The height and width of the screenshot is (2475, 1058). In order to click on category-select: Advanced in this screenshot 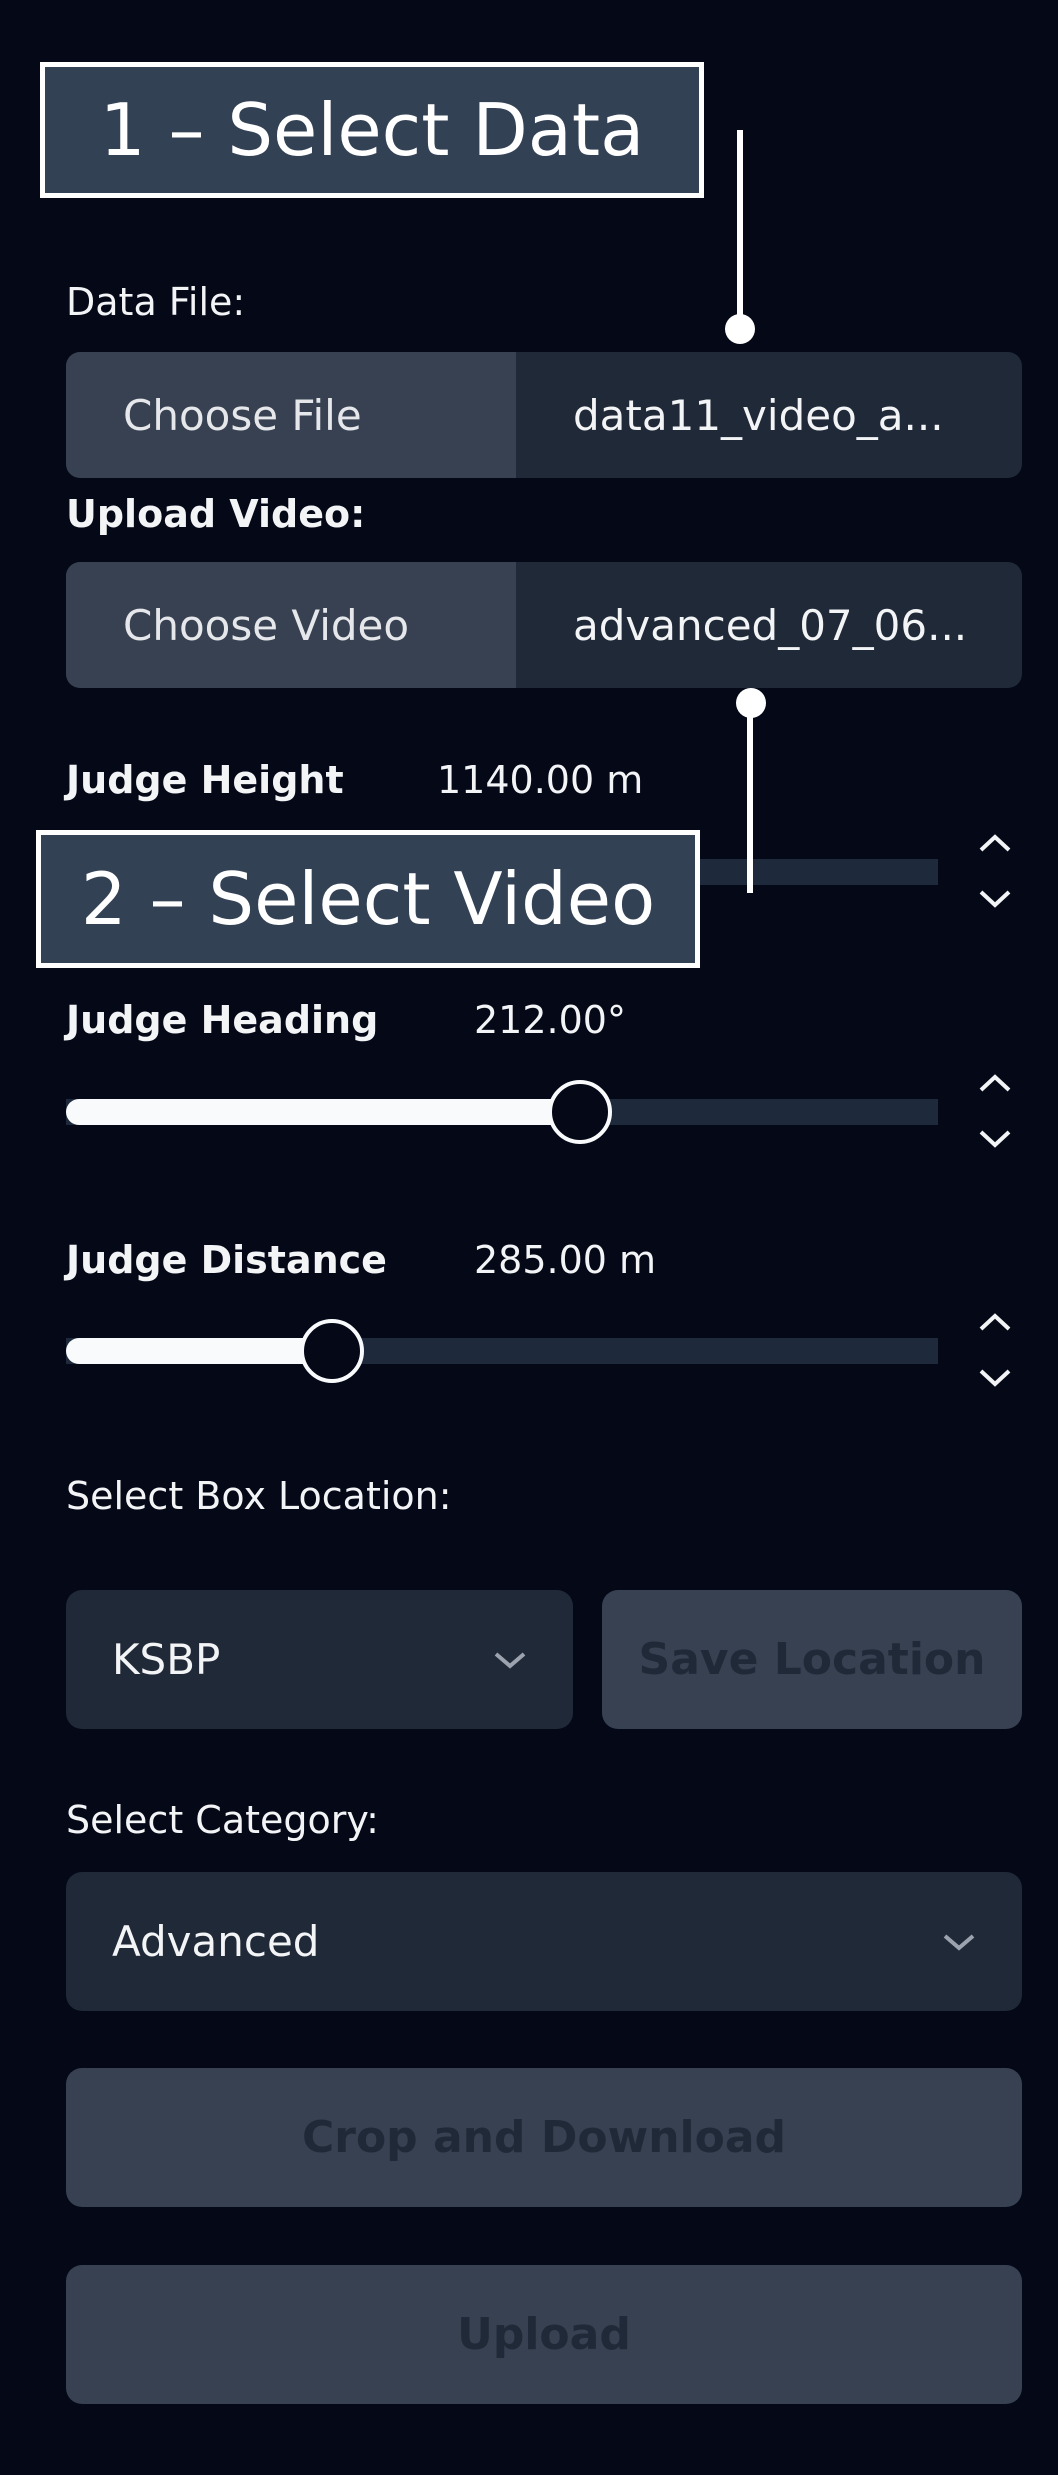, I will do `click(544, 1941)`.